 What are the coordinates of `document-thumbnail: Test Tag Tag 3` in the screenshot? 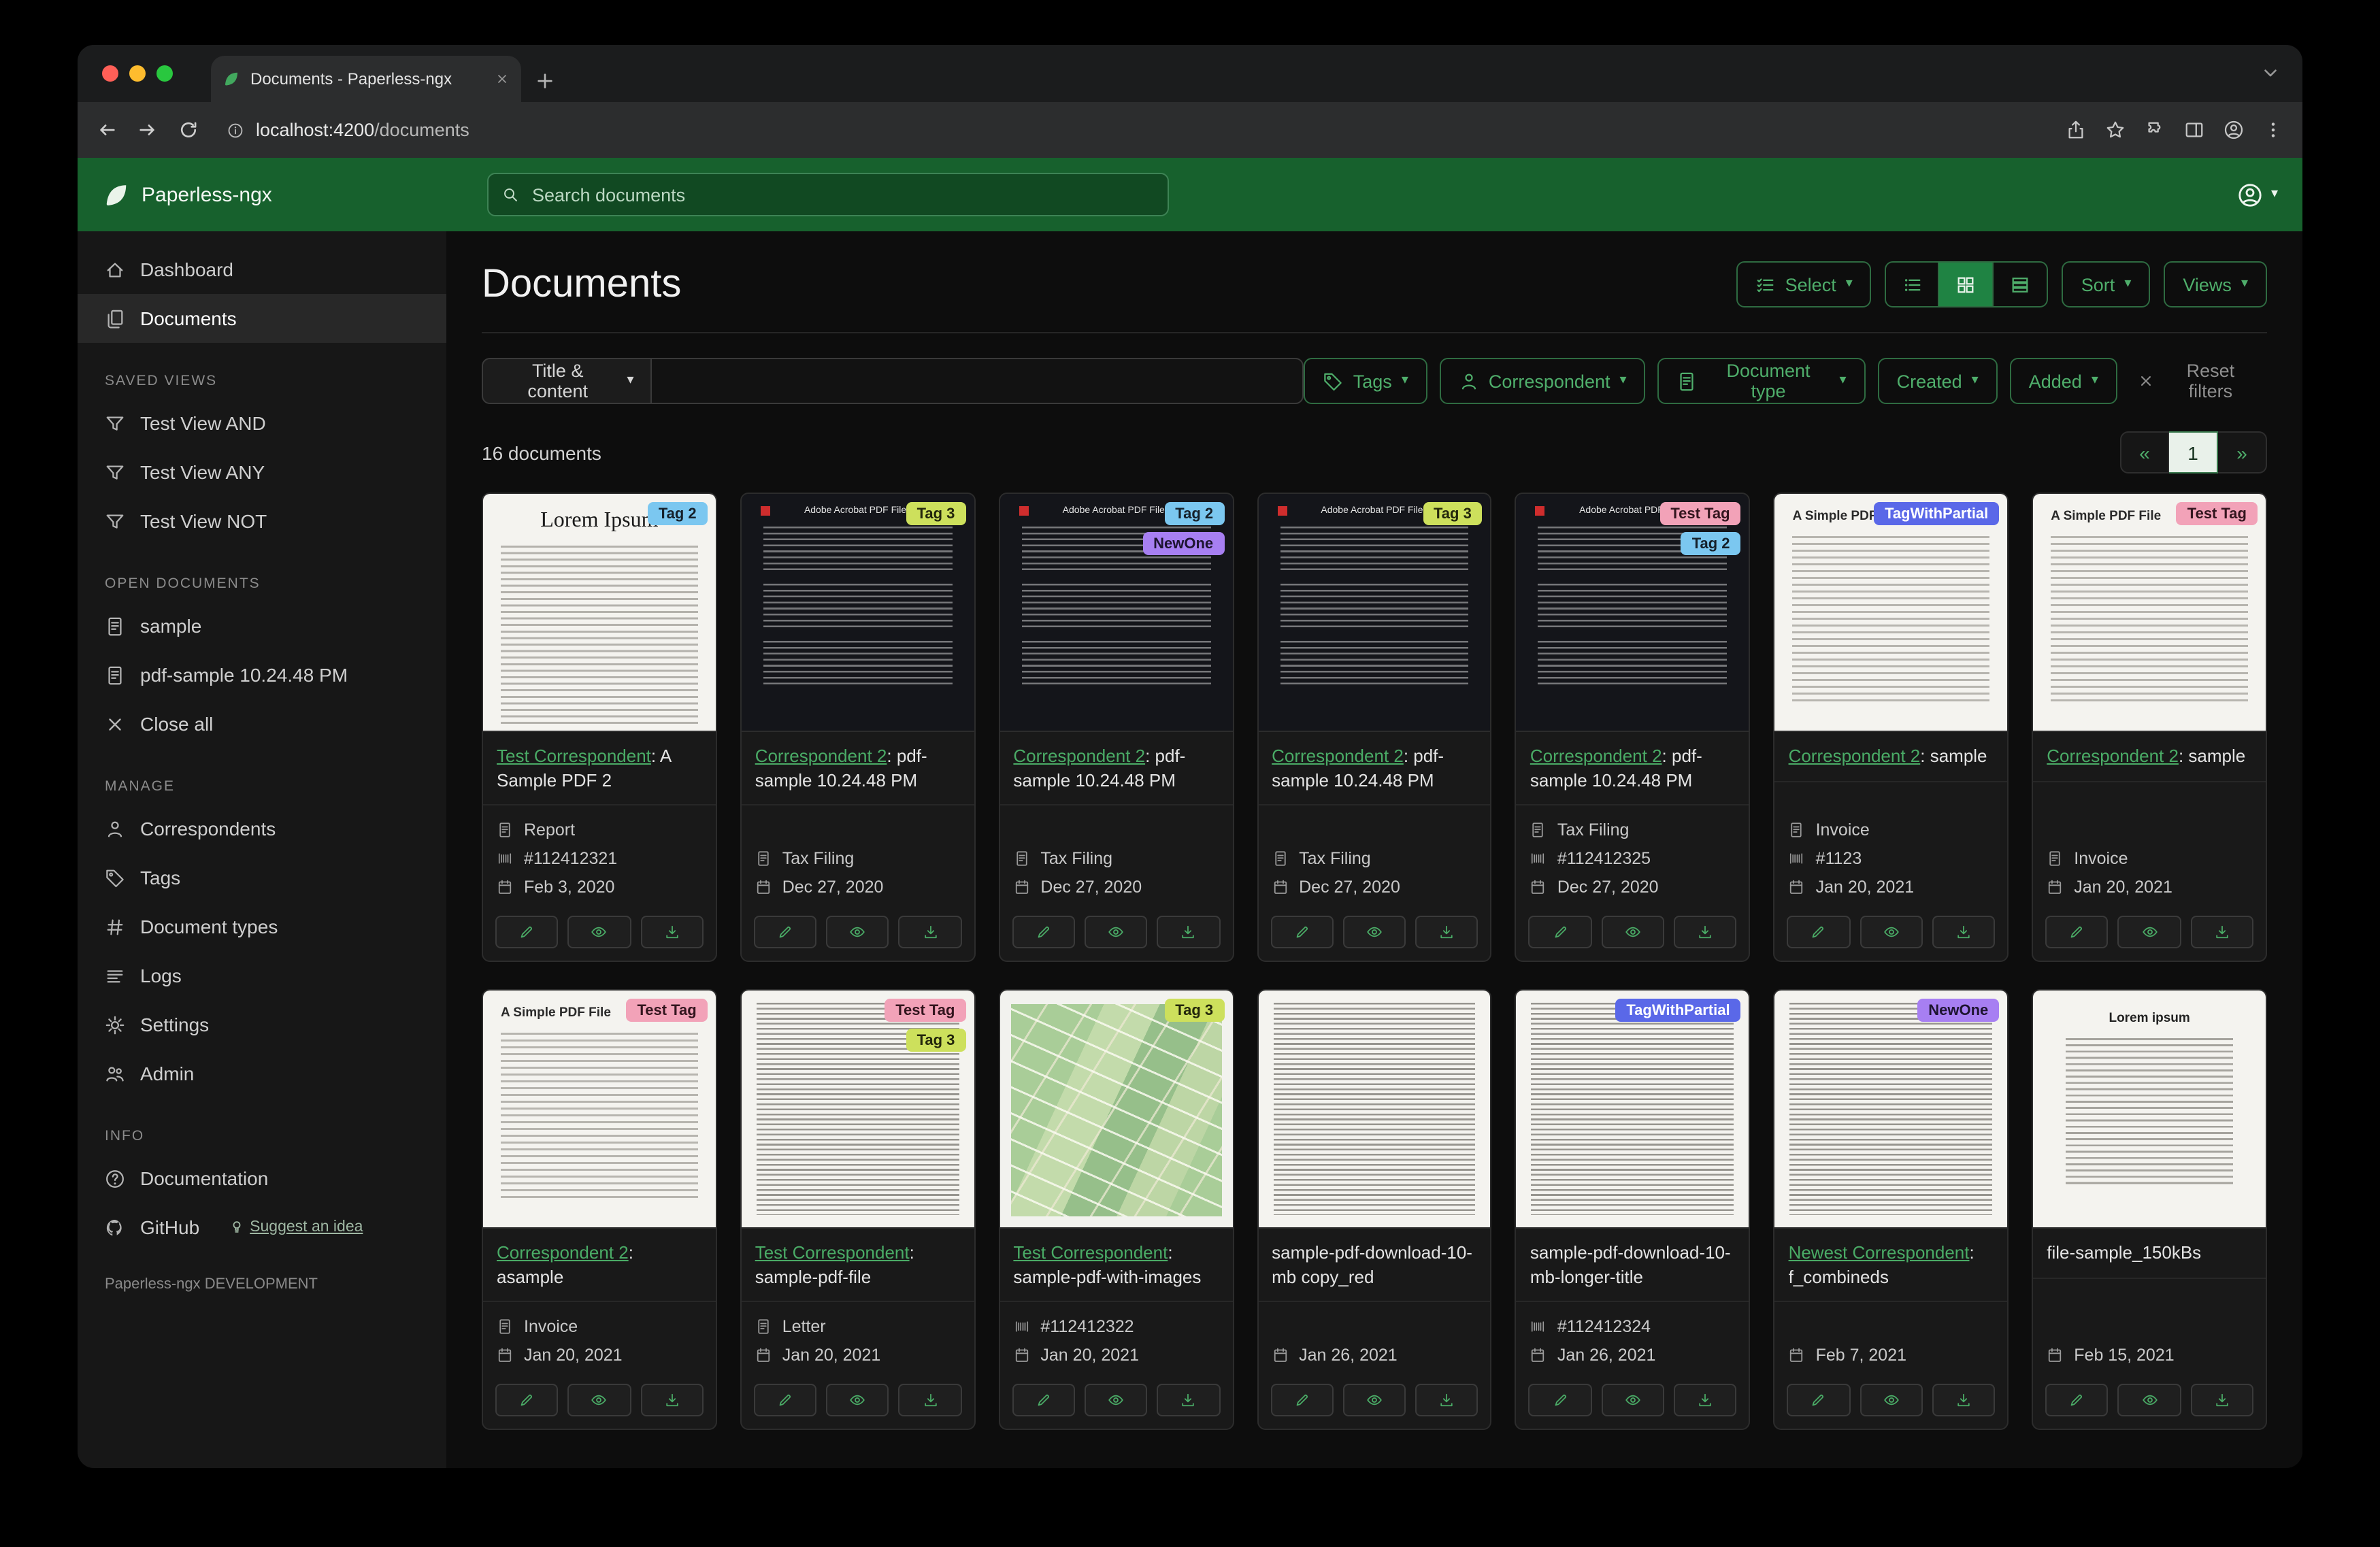 It's located at (858, 1110).